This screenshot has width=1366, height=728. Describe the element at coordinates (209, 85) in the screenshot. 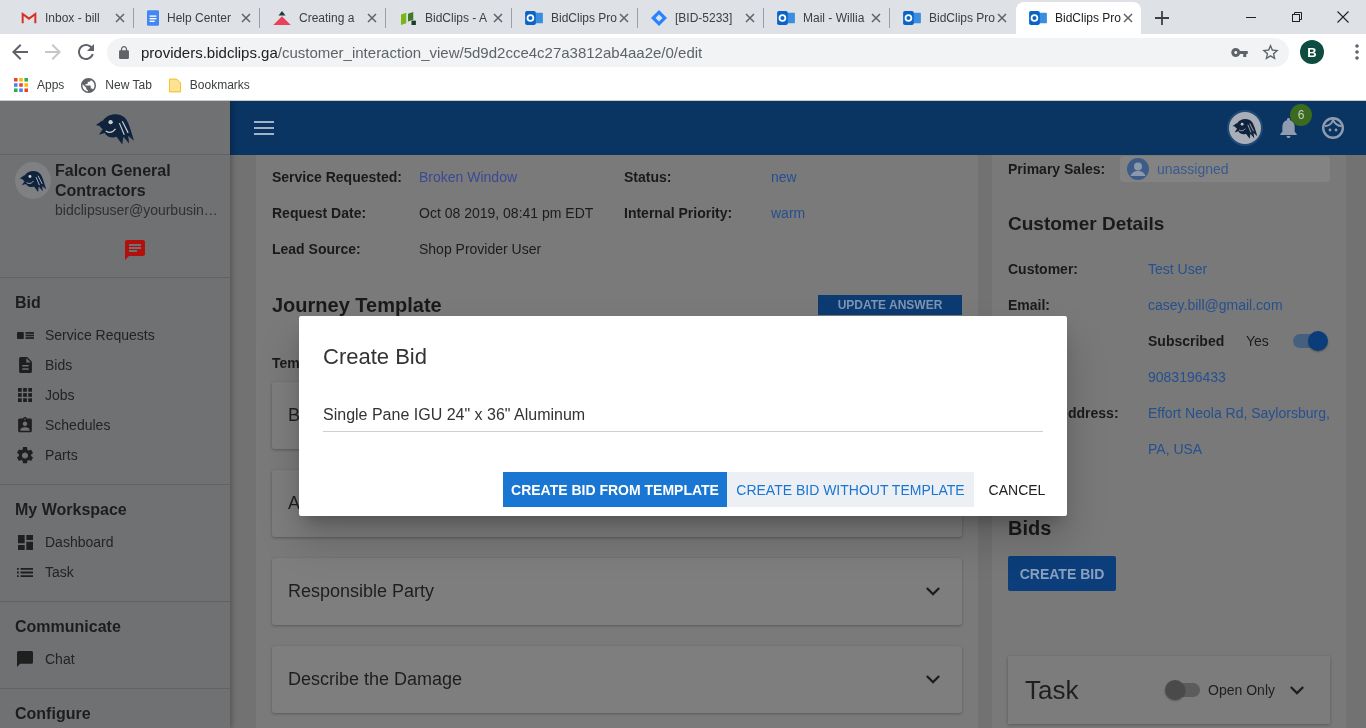

I see `bookmark: Bookmarks` at that location.